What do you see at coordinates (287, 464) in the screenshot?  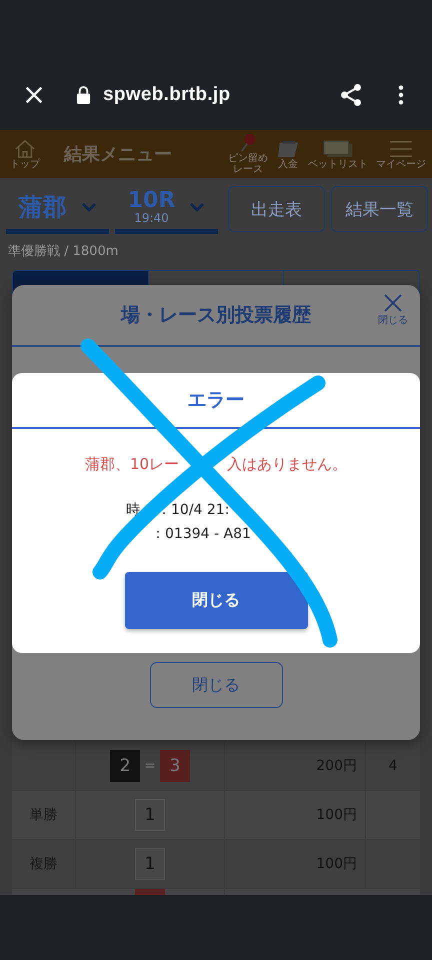 I see `error-message: 入はありません。` at bounding box center [287, 464].